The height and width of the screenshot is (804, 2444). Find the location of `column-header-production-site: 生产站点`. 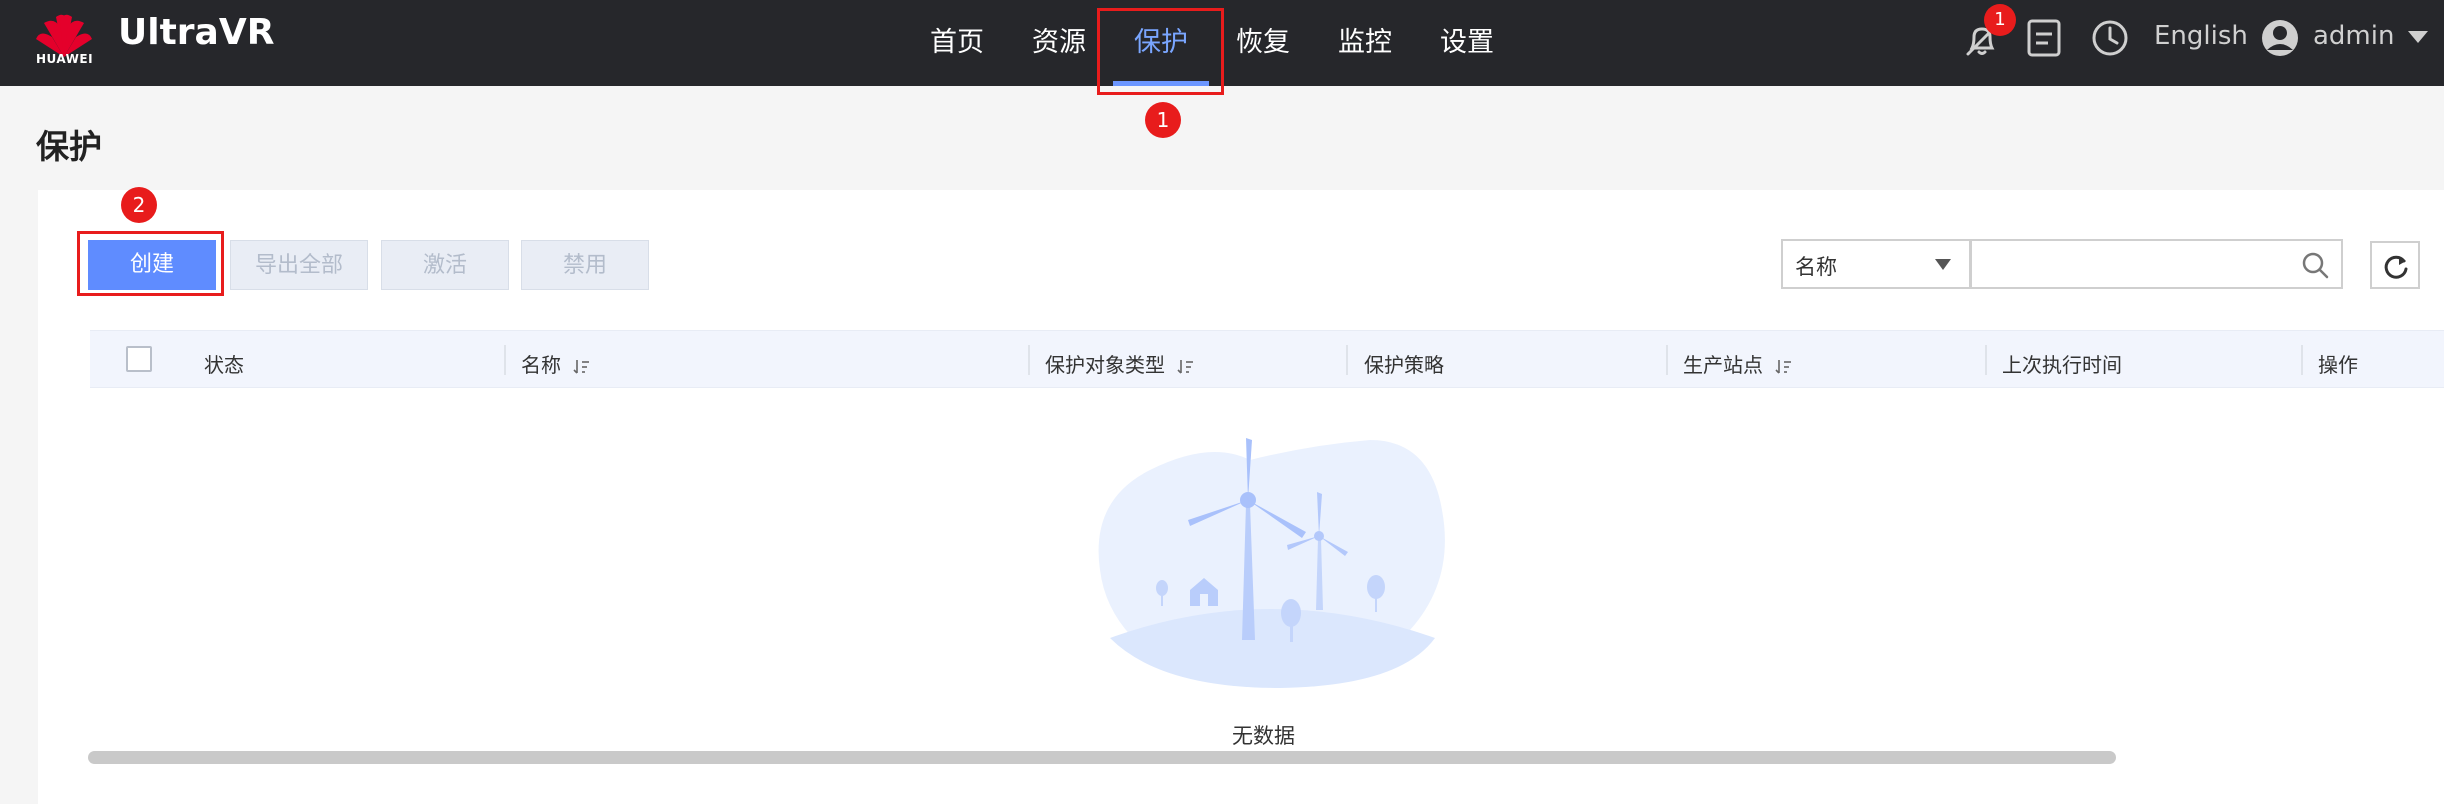

column-header-production-site: 生产站点 is located at coordinates (1738, 363).